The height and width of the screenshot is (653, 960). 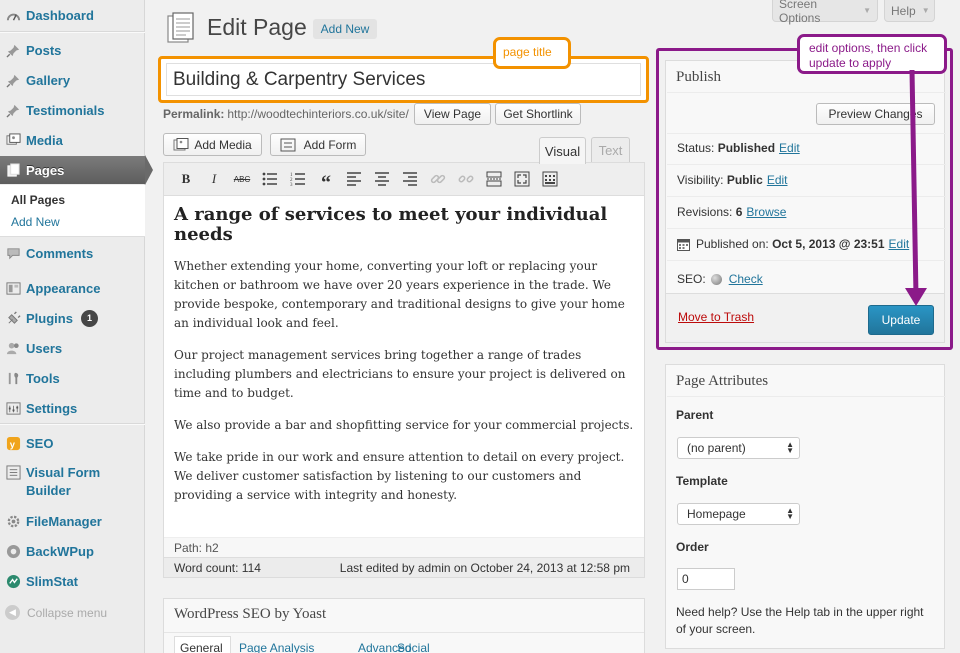 I want to click on fullscreen-icon, so click(x=522, y=179).